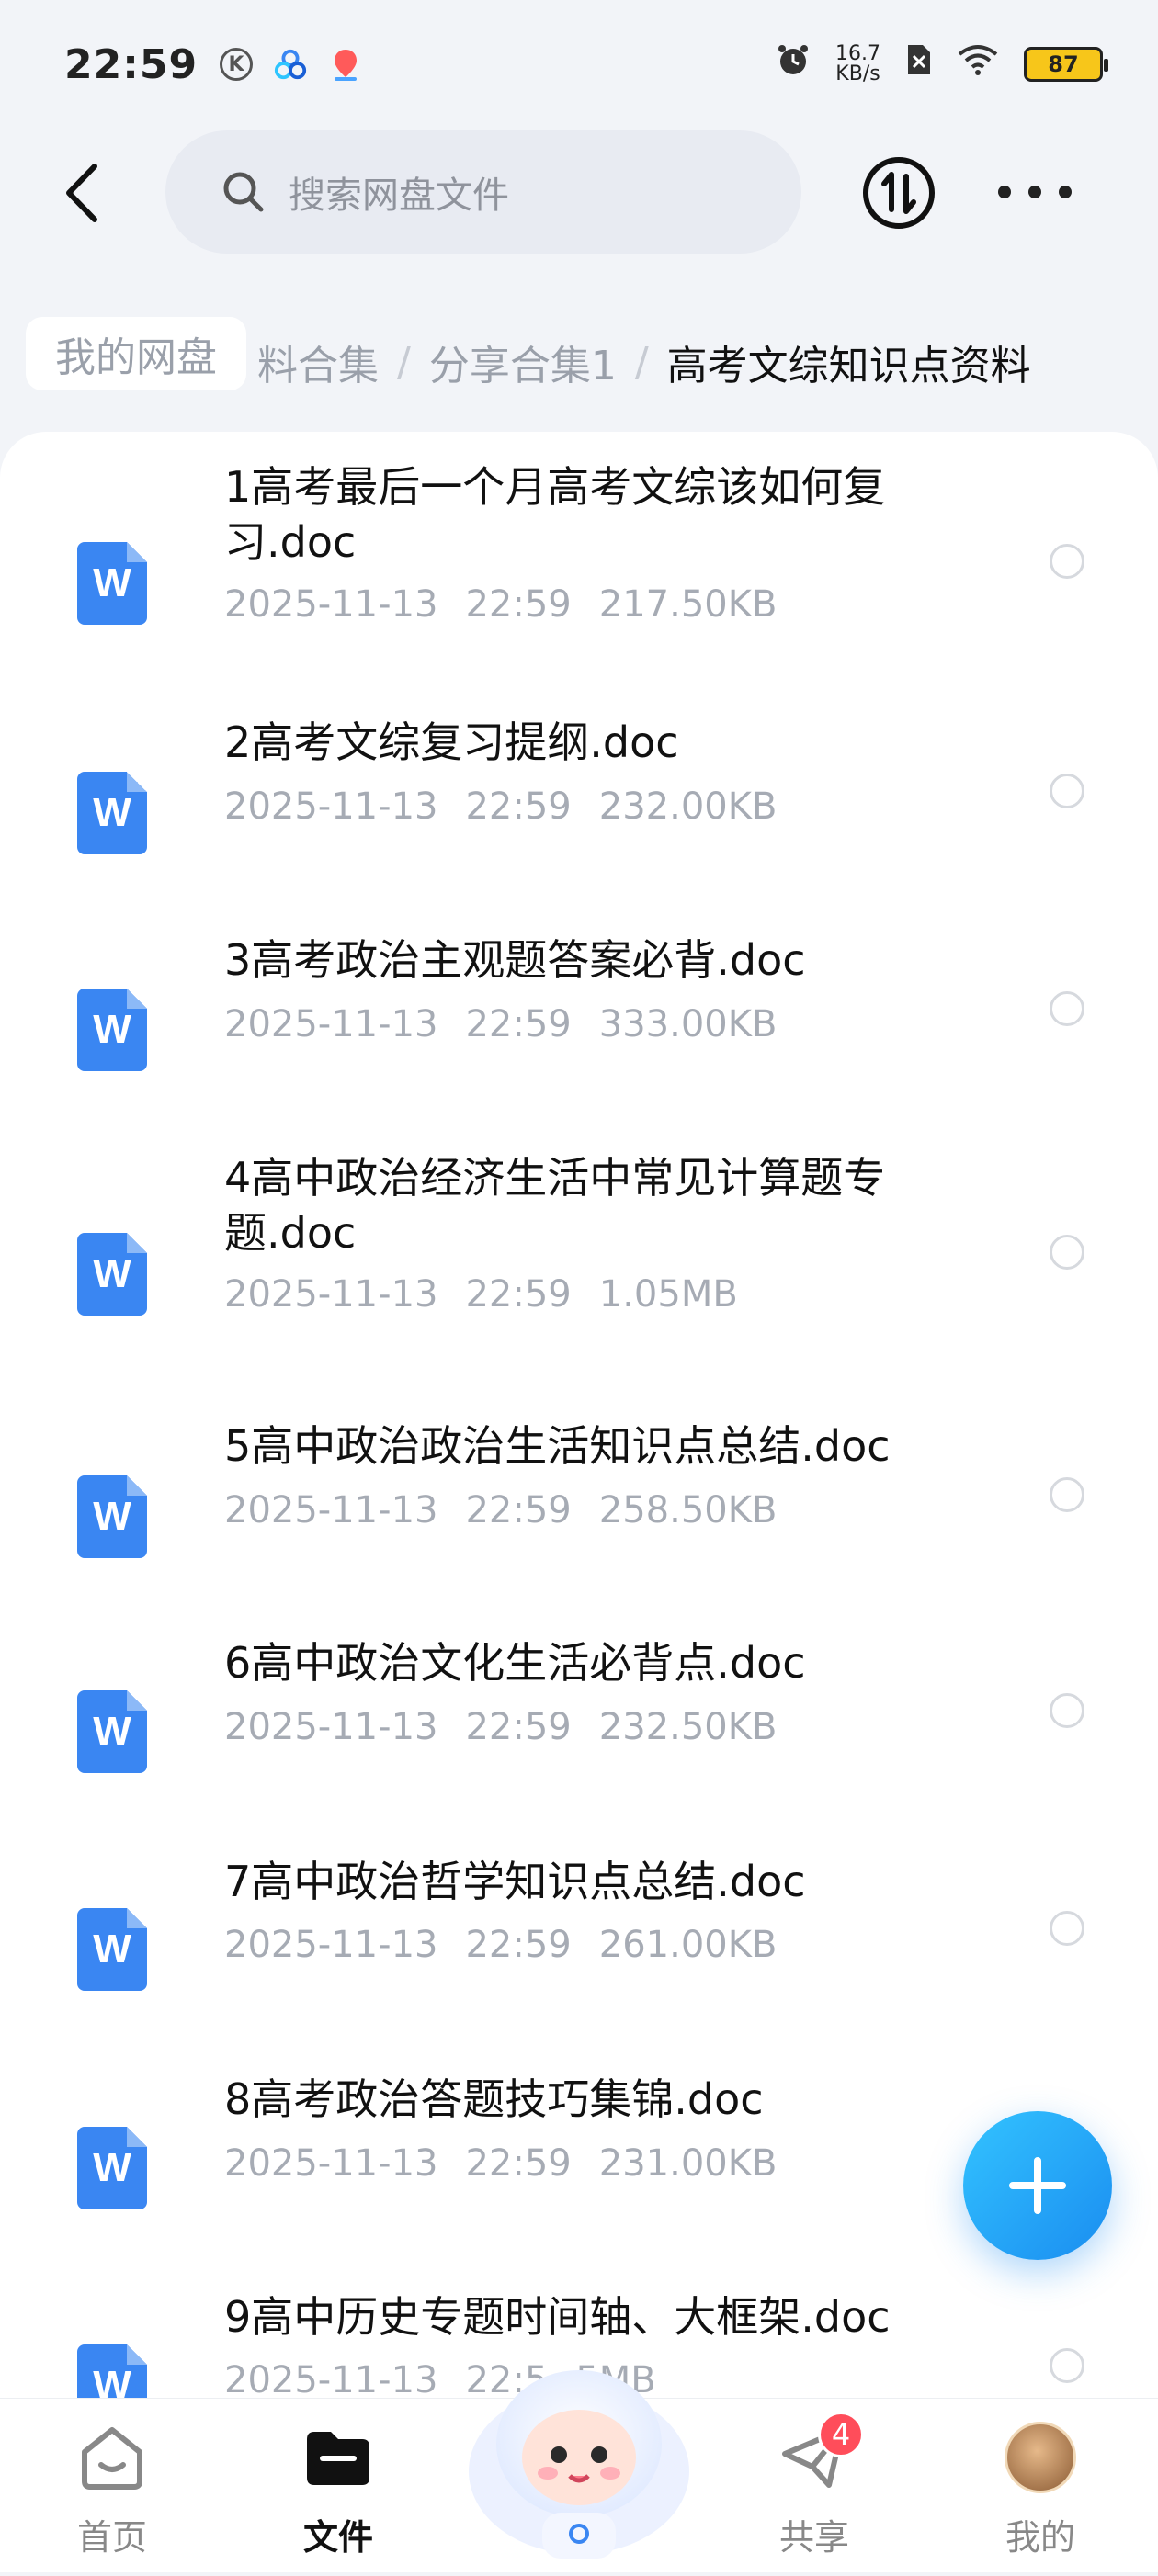  I want to click on status-left-icons: K, so click(292, 64).